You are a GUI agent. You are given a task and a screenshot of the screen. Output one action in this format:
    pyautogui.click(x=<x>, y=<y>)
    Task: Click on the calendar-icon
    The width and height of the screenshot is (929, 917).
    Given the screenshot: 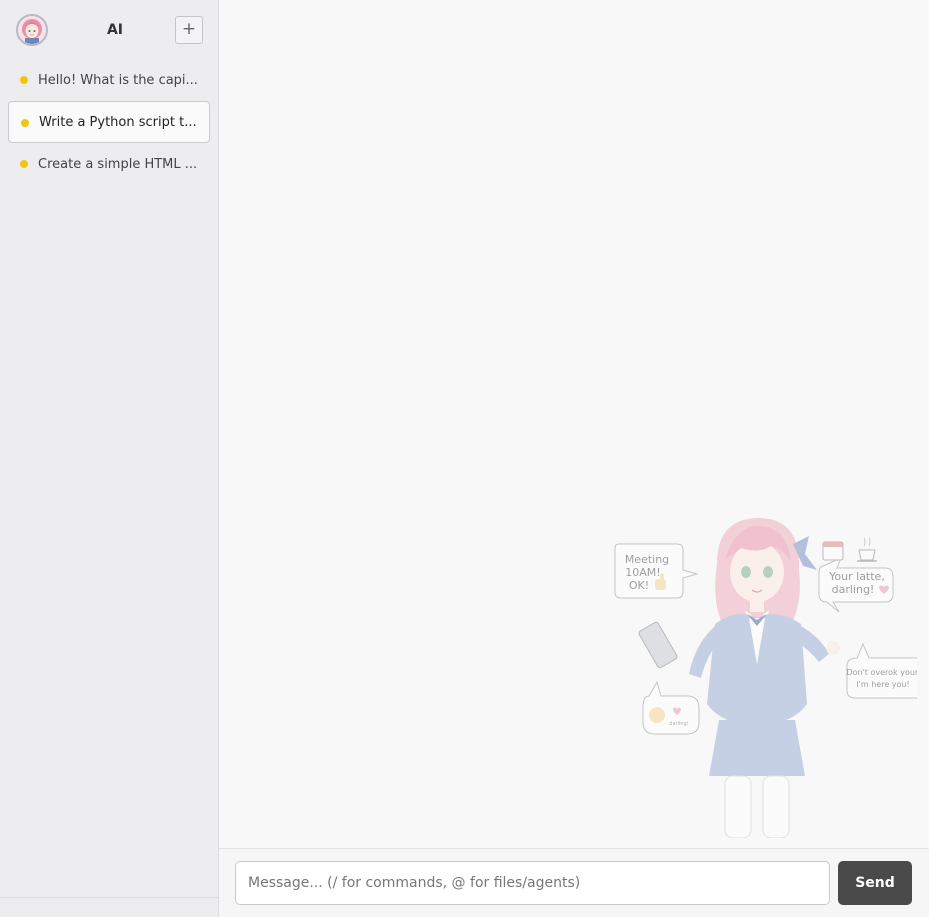 What is the action you would take?
    pyautogui.click(x=833, y=551)
    